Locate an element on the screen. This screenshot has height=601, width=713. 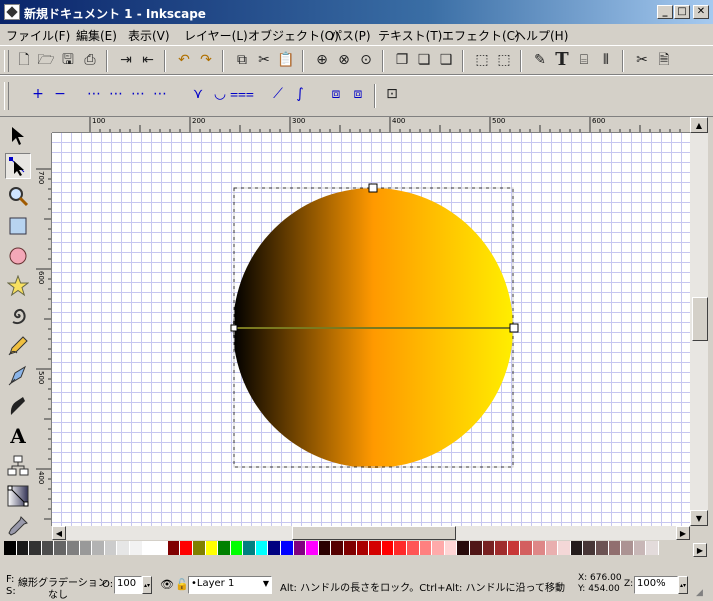
symmetric-node-icon: ⩶ is located at coordinates (242, 94).